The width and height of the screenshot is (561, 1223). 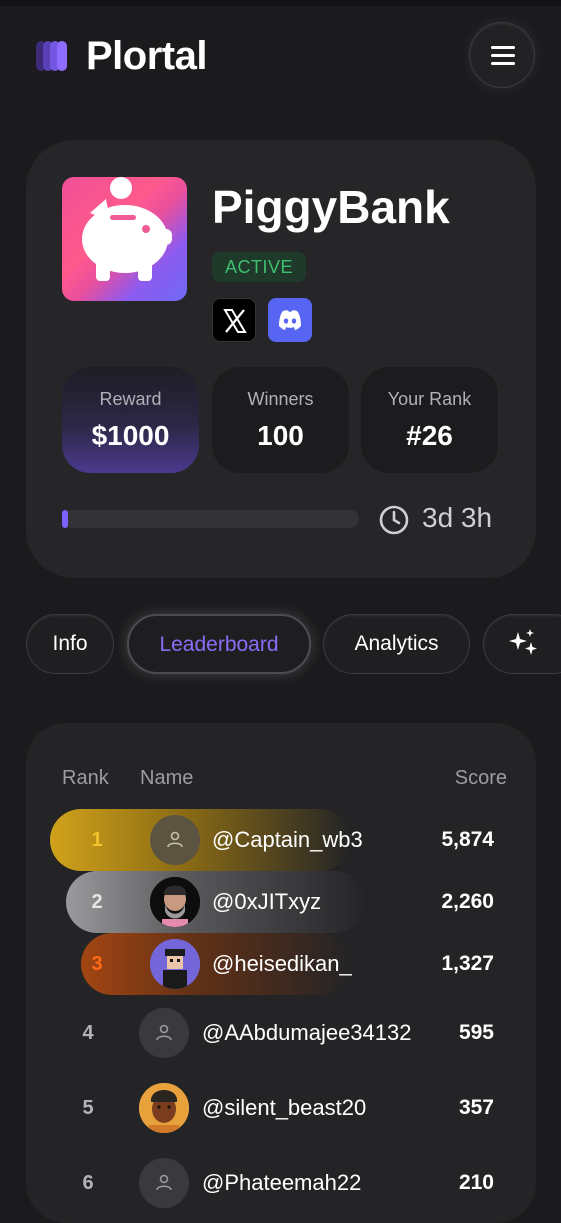 I want to click on your-rank-stat: Your Rank #26, so click(x=429, y=420).